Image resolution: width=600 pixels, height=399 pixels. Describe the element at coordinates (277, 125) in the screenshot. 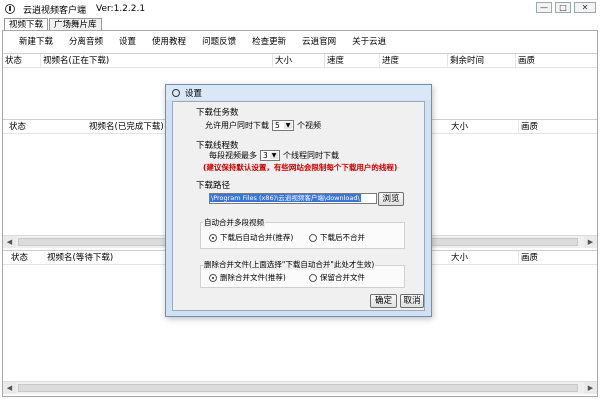

I see `task-count-value: 5` at that location.